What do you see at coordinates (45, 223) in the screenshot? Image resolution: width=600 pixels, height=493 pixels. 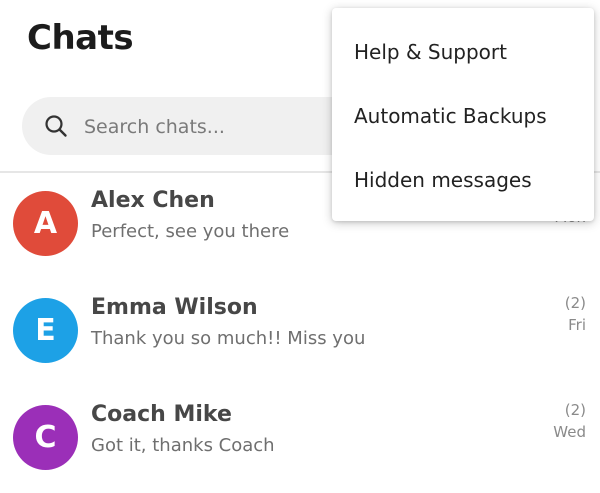 I see `avatar: A` at bounding box center [45, 223].